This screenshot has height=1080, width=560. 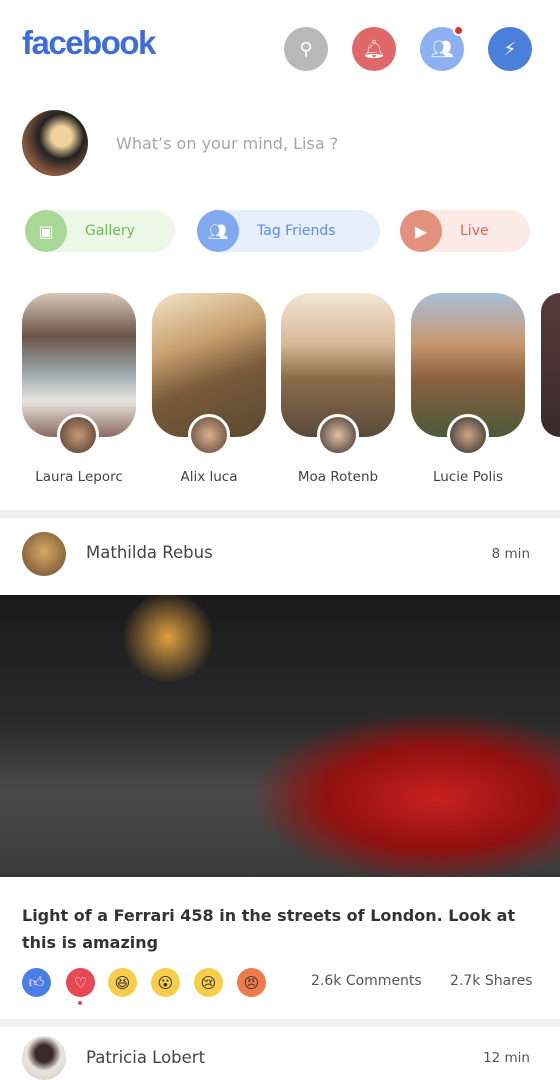 I want to click on shares-count: 2.7k Shares, so click(x=491, y=981).